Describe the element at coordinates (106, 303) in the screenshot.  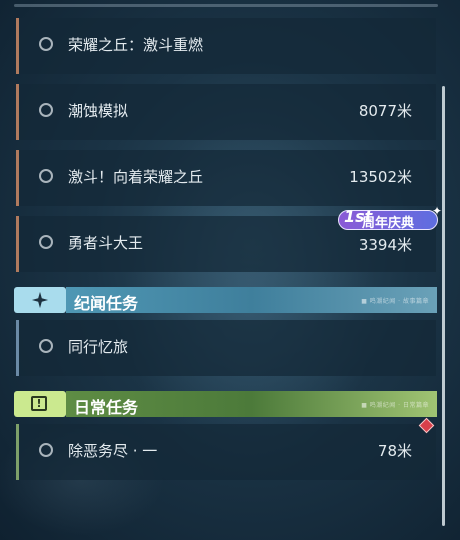
I see `section-title: 纪闻任务` at that location.